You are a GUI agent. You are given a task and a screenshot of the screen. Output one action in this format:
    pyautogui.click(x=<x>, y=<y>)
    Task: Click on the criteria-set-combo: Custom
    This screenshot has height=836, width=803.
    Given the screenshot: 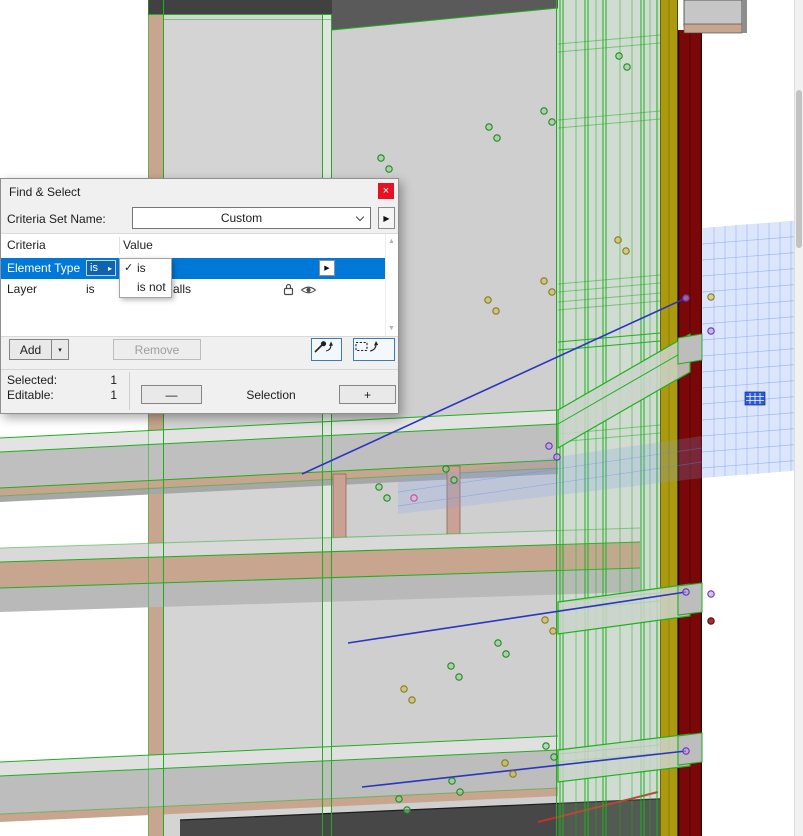 What is the action you would take?
    pyautogui.click(x=251, y=218)
    